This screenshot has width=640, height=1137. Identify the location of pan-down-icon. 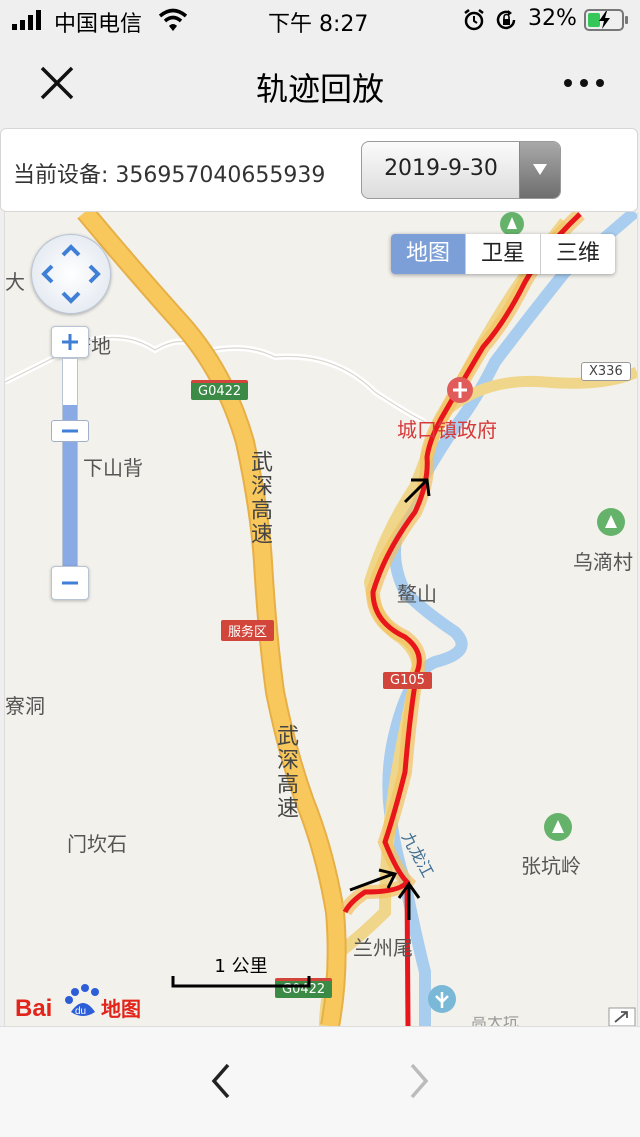
(71, 297).